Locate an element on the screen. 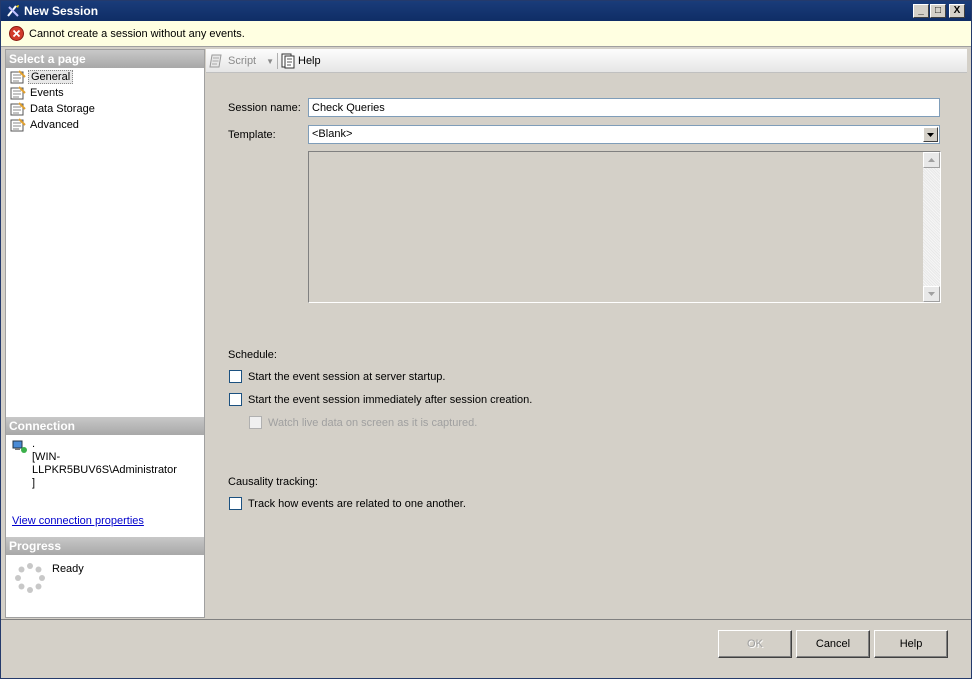 Image resolution: width=972 pixels, height=679 pixels. template-label: Template: is located at coordinates (252, 135).